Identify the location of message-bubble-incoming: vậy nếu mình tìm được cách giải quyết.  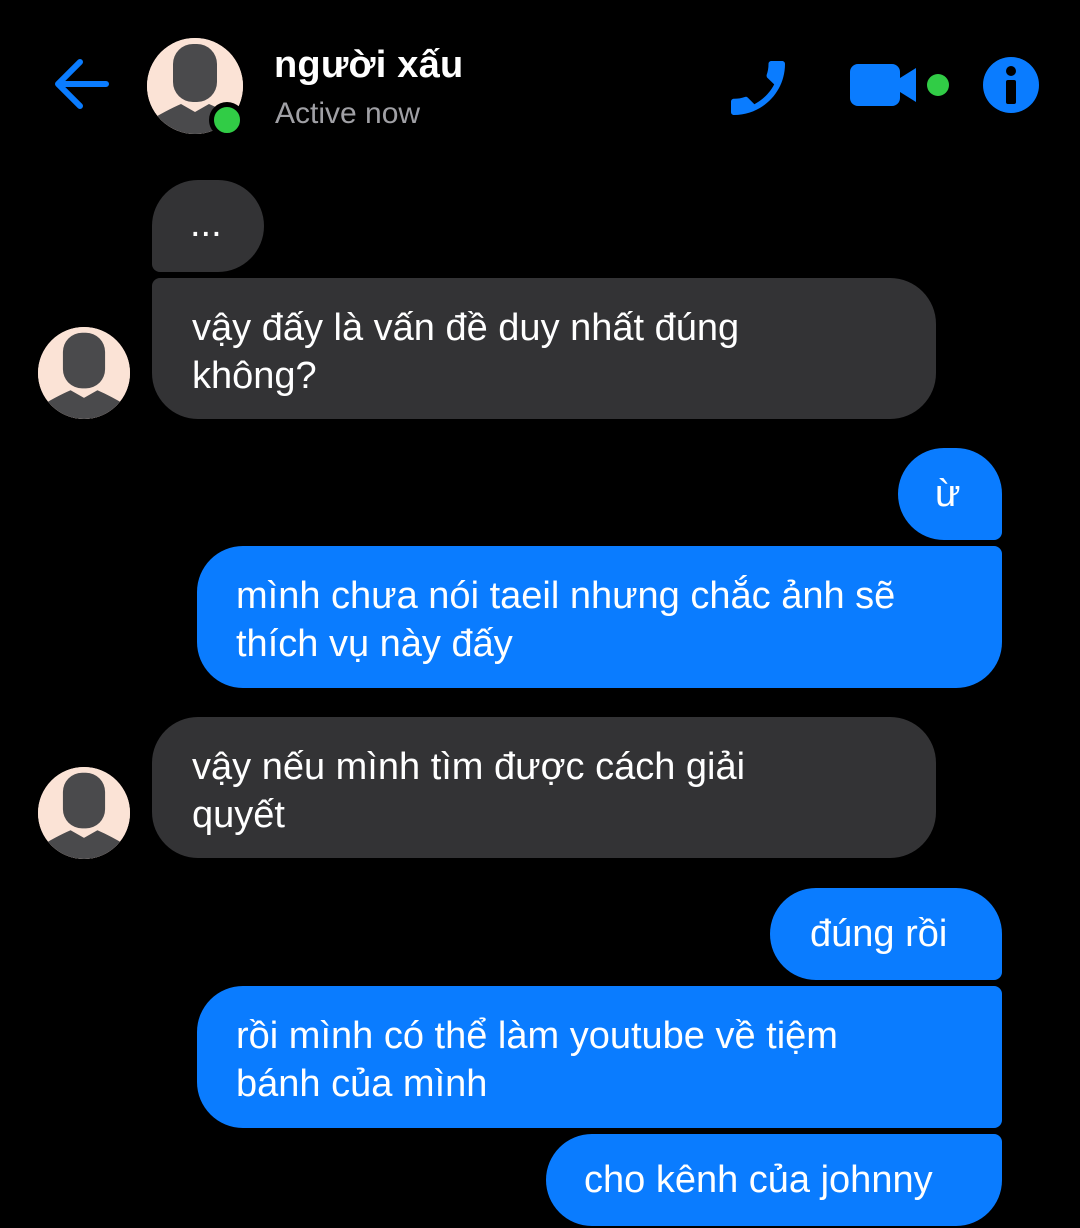
(544, 787).